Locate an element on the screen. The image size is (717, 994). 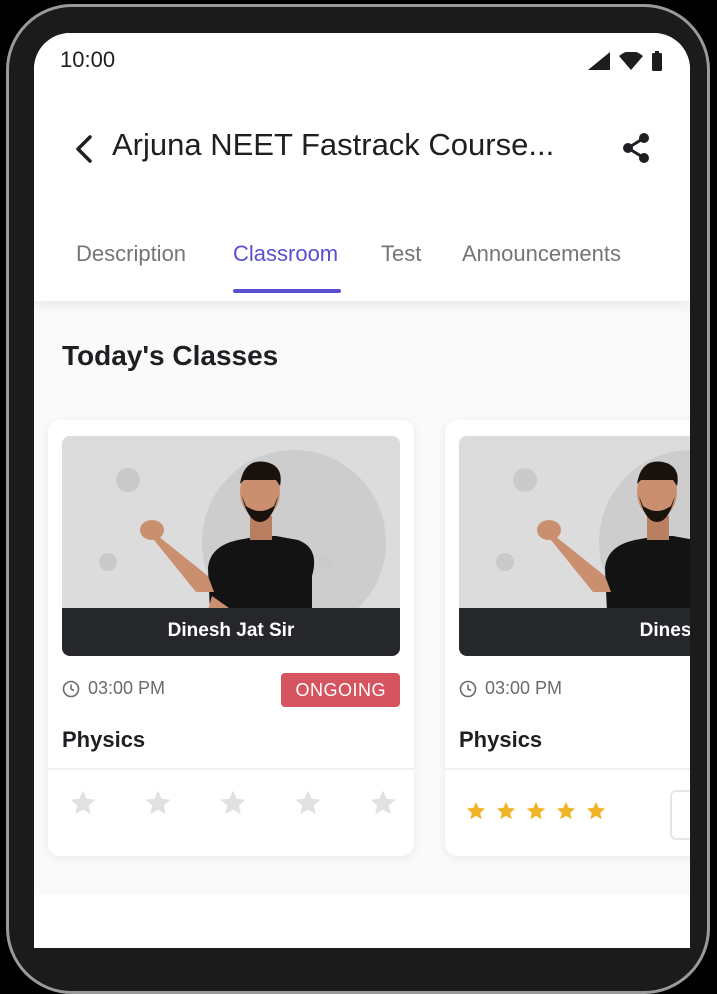
rating-action-button is located at coordinates (680, 815).